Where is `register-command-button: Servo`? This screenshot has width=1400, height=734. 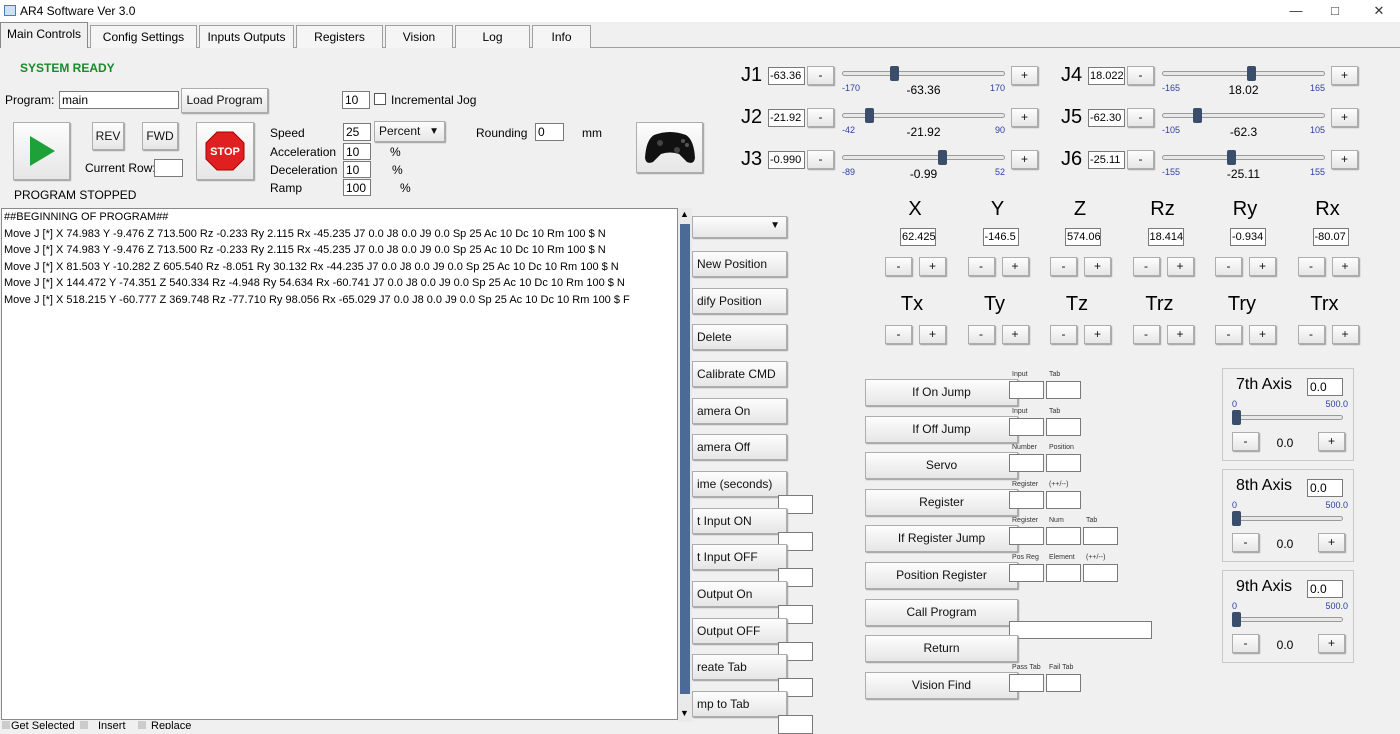 register-command-button: Servo is located at coordinates (941, 466).